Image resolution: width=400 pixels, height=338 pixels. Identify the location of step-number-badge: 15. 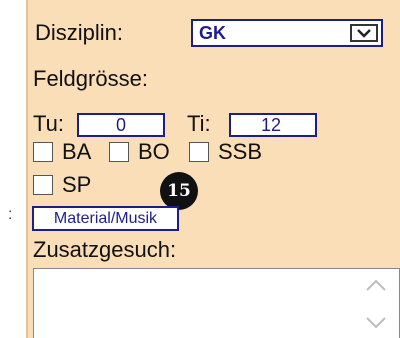
(179, 191).